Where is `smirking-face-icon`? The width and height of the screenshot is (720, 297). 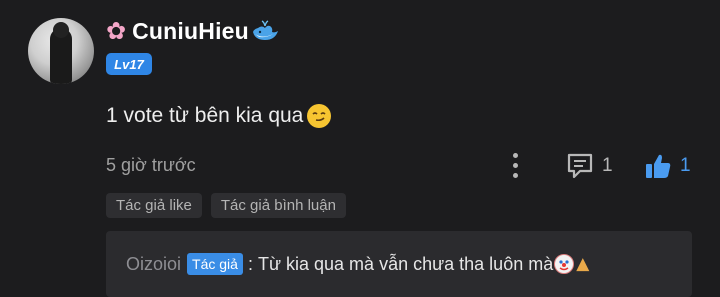 smirking-face-icon is located at coordinates (319, 116).